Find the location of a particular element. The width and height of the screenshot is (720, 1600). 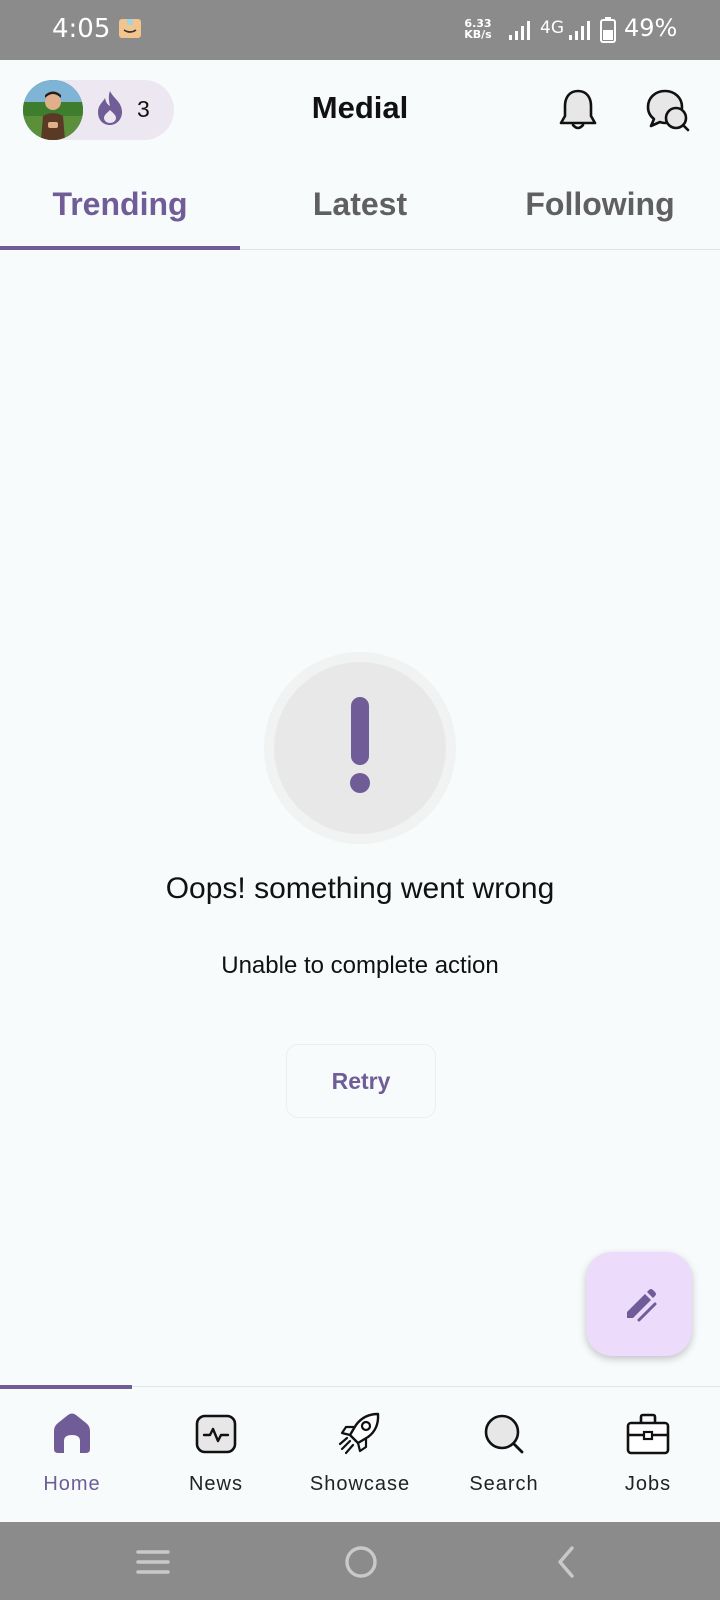

nav-label-search: Search is located at coordinates (504, 1484).